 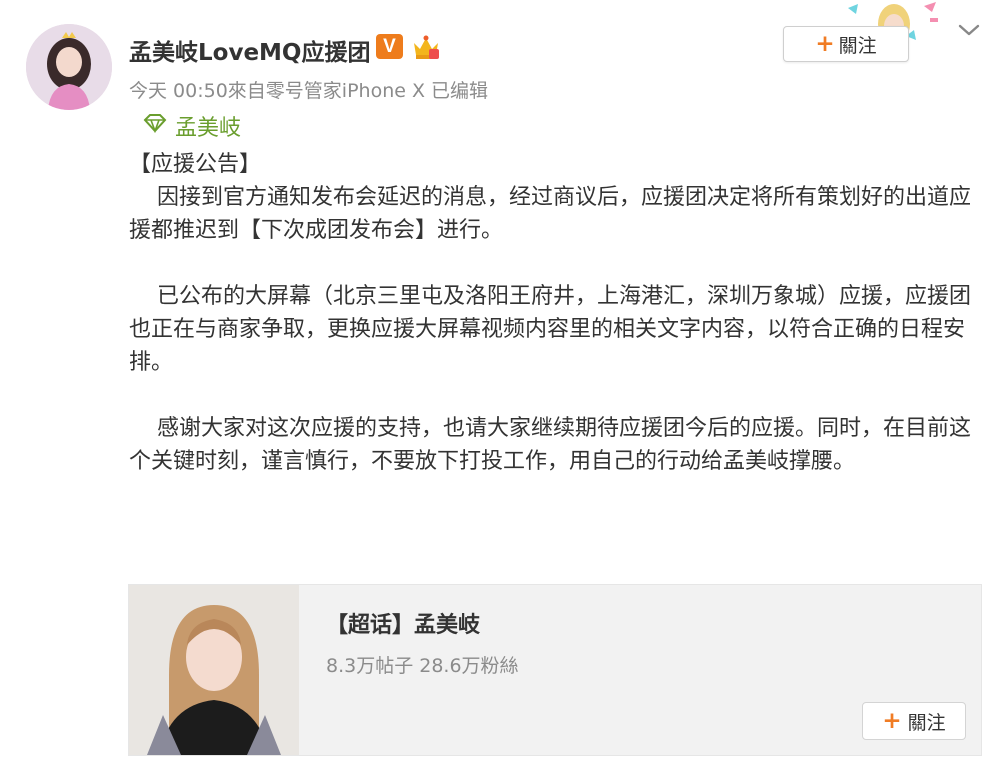 What do you see at coordinates (155, 126) in the screenshot?
I see `super-topic-diamond-icon` at bounding box center [155, 126].